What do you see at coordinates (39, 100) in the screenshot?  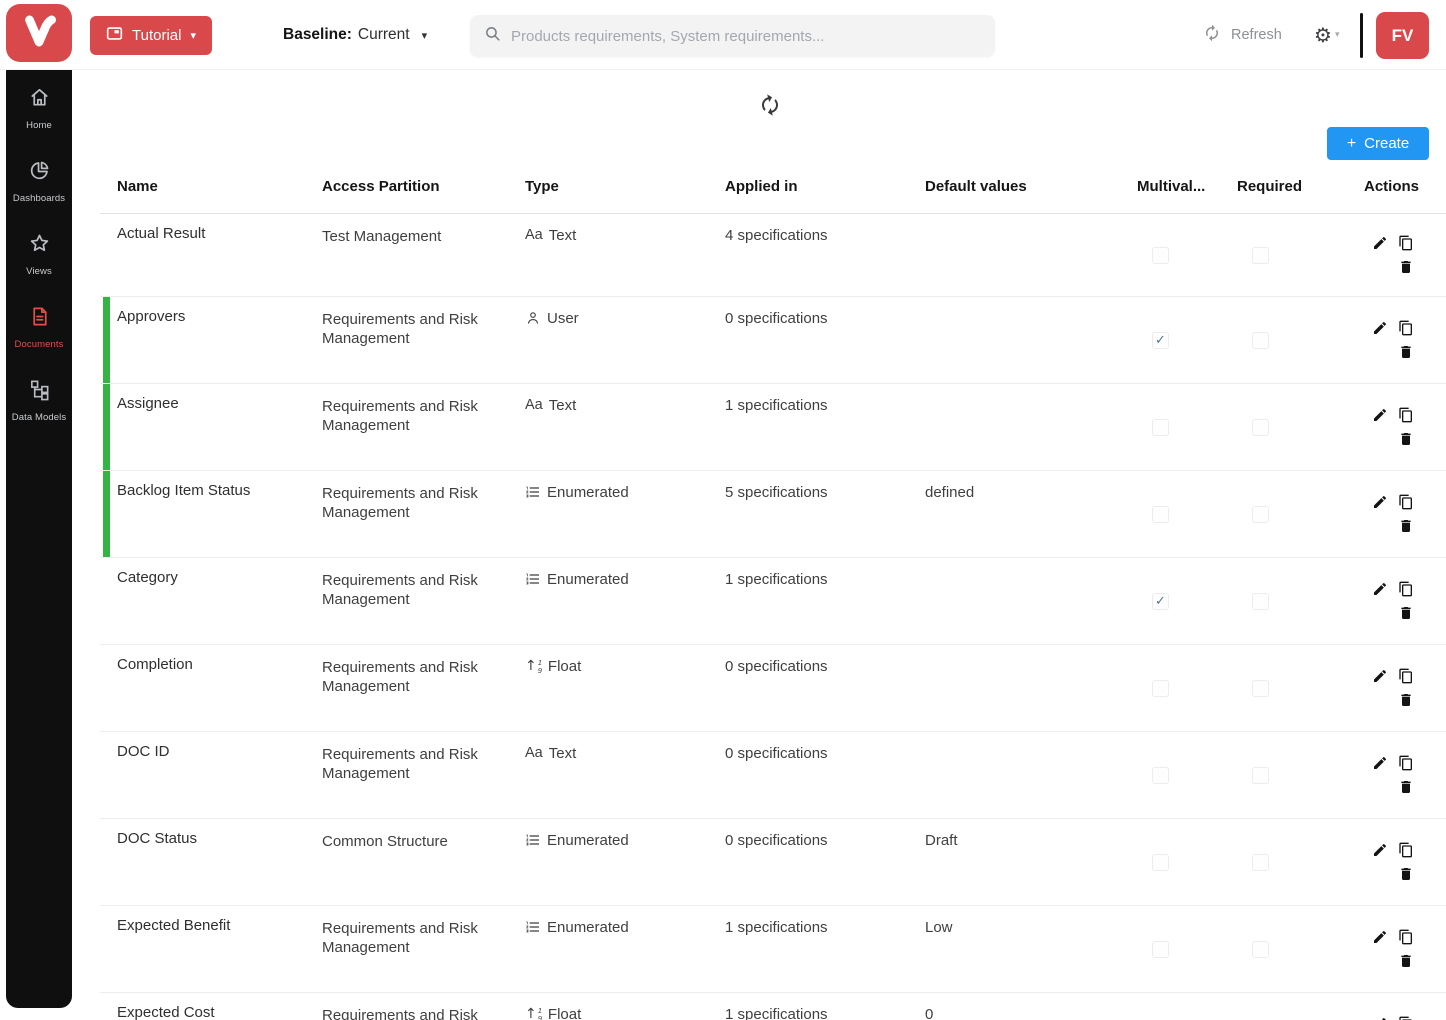 I see `home-icon` at bounding box center [39, 100].